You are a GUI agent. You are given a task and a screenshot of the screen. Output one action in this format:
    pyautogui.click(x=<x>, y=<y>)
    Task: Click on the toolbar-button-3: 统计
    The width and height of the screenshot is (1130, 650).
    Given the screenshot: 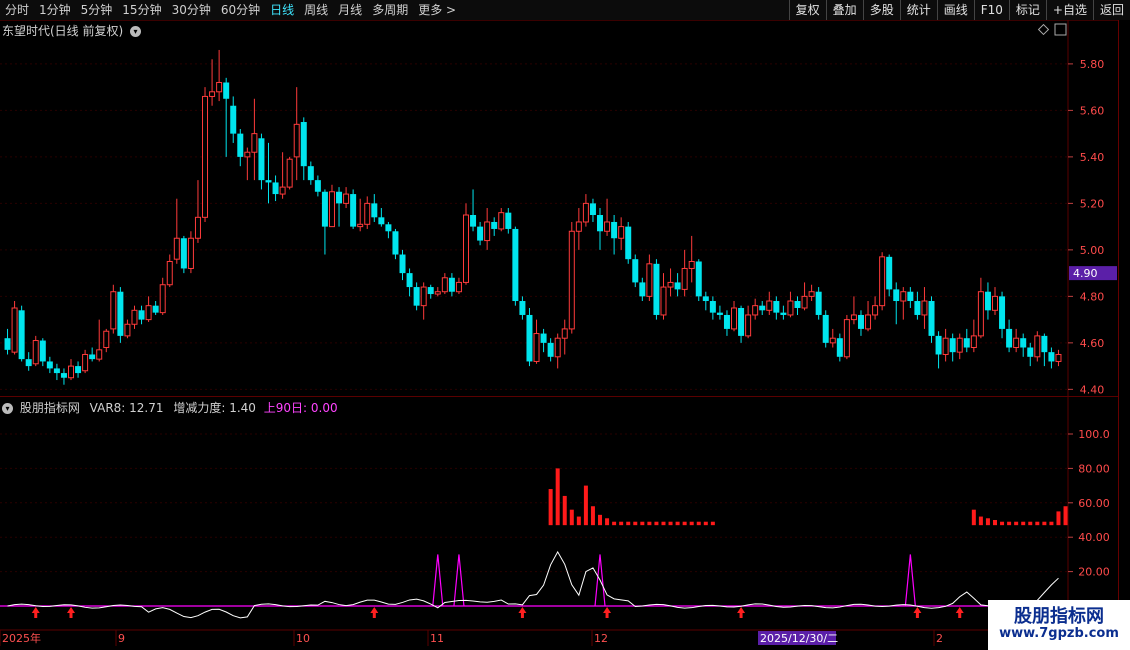 What is the action you would take?
    pyautogui.click(x=918, y=10)
    